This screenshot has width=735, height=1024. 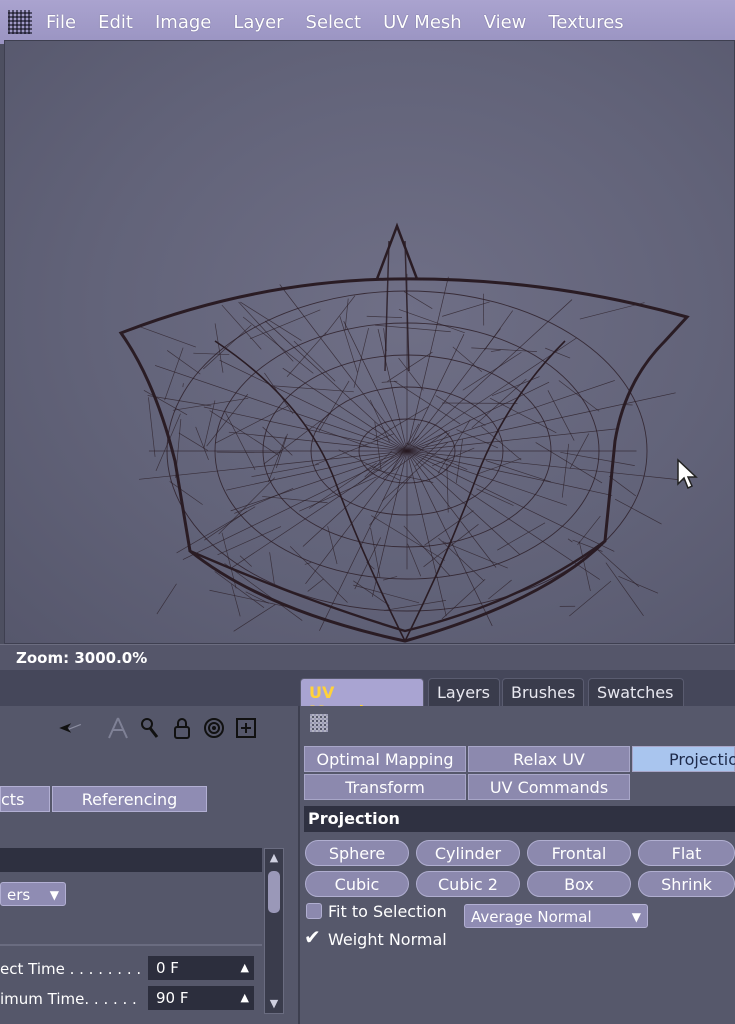 What do you see at coordinates (115, 22) in the screenshot?
I see `menu-edit: Edit` at bounding box center [115, 22].